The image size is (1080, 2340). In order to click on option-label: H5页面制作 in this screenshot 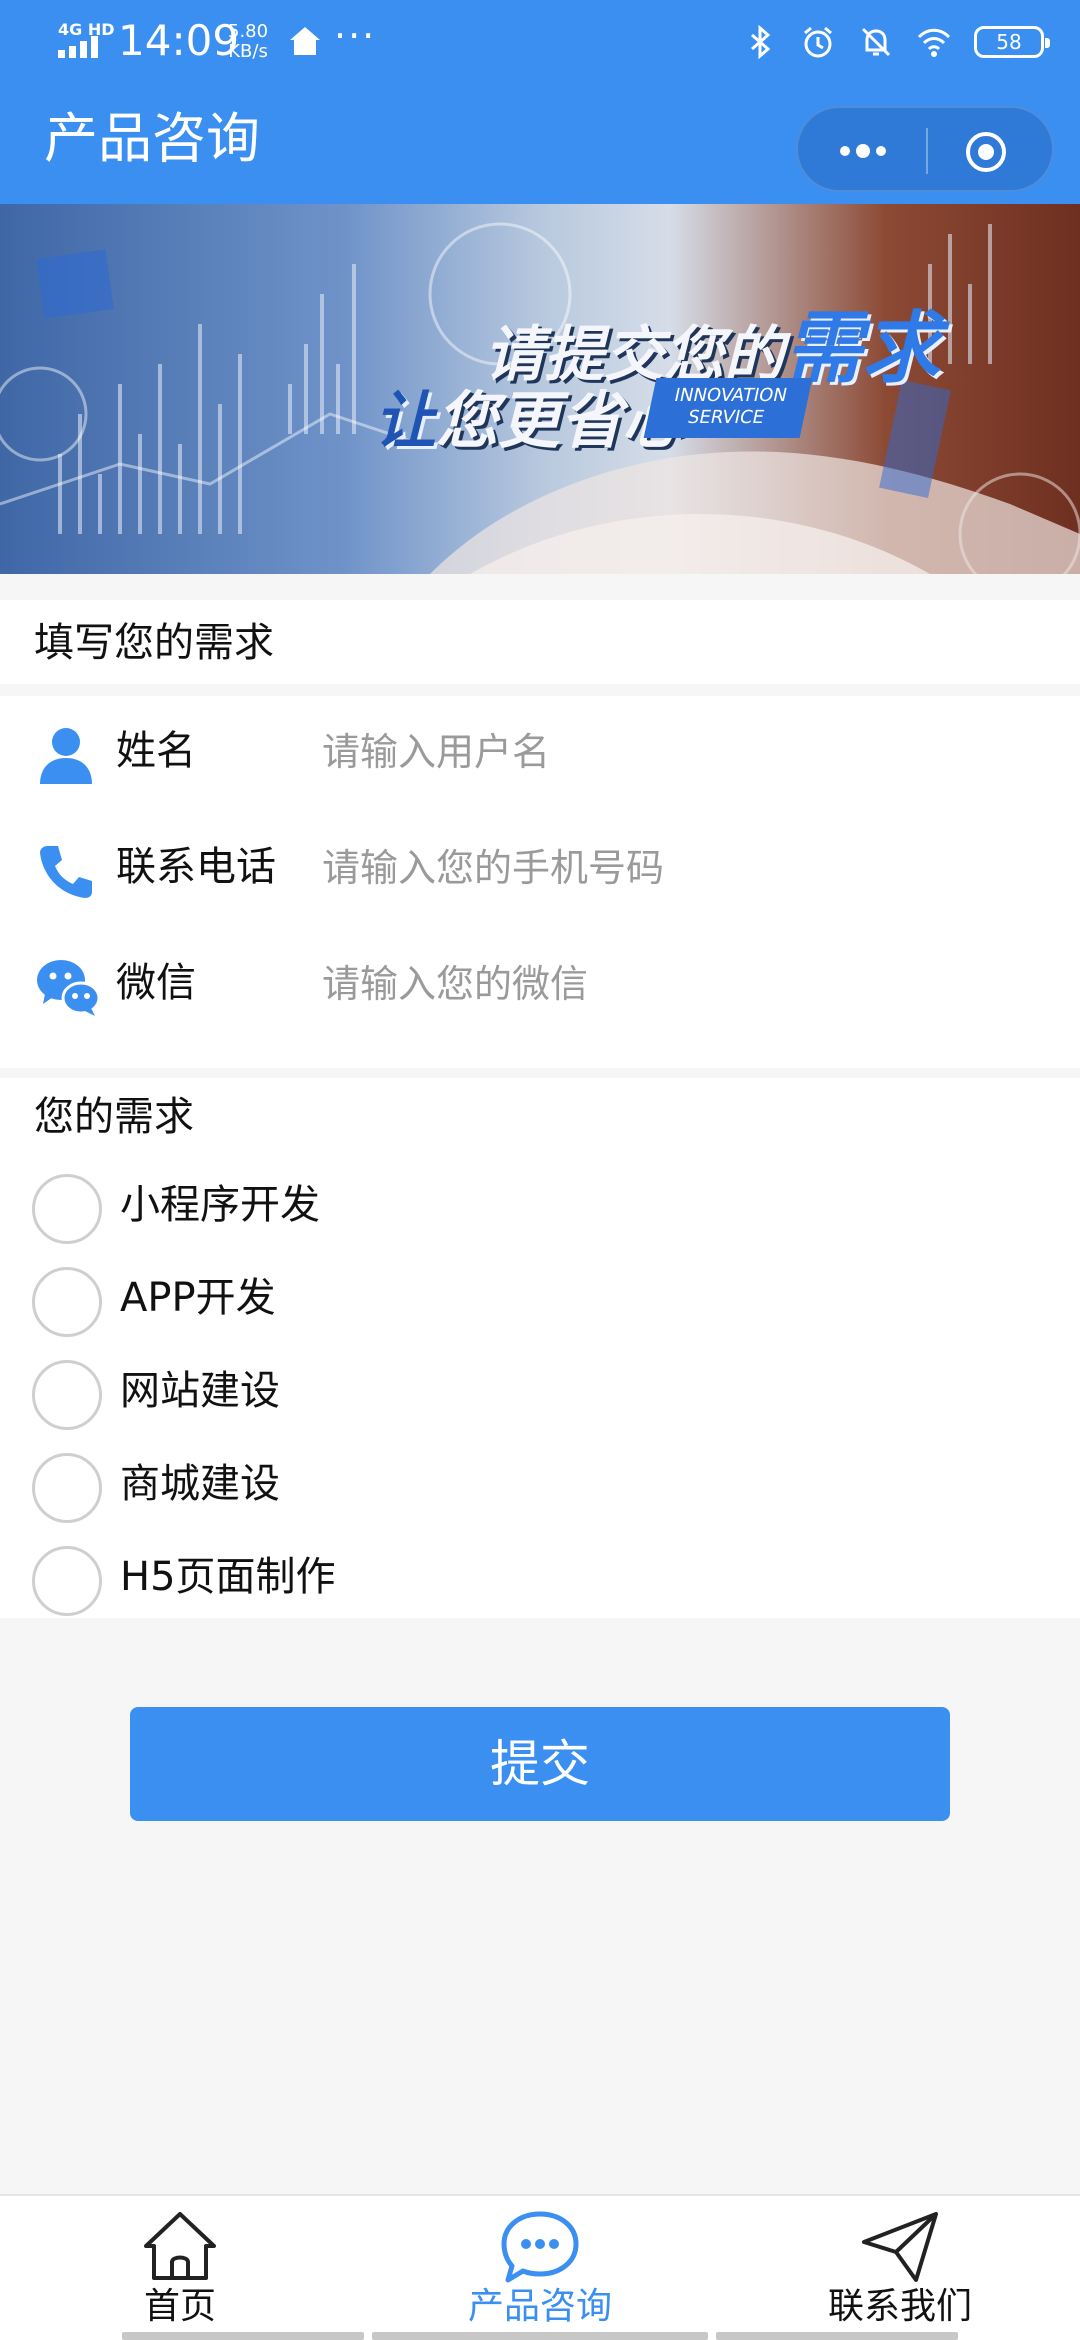, I will do `click(228, 1577)`.